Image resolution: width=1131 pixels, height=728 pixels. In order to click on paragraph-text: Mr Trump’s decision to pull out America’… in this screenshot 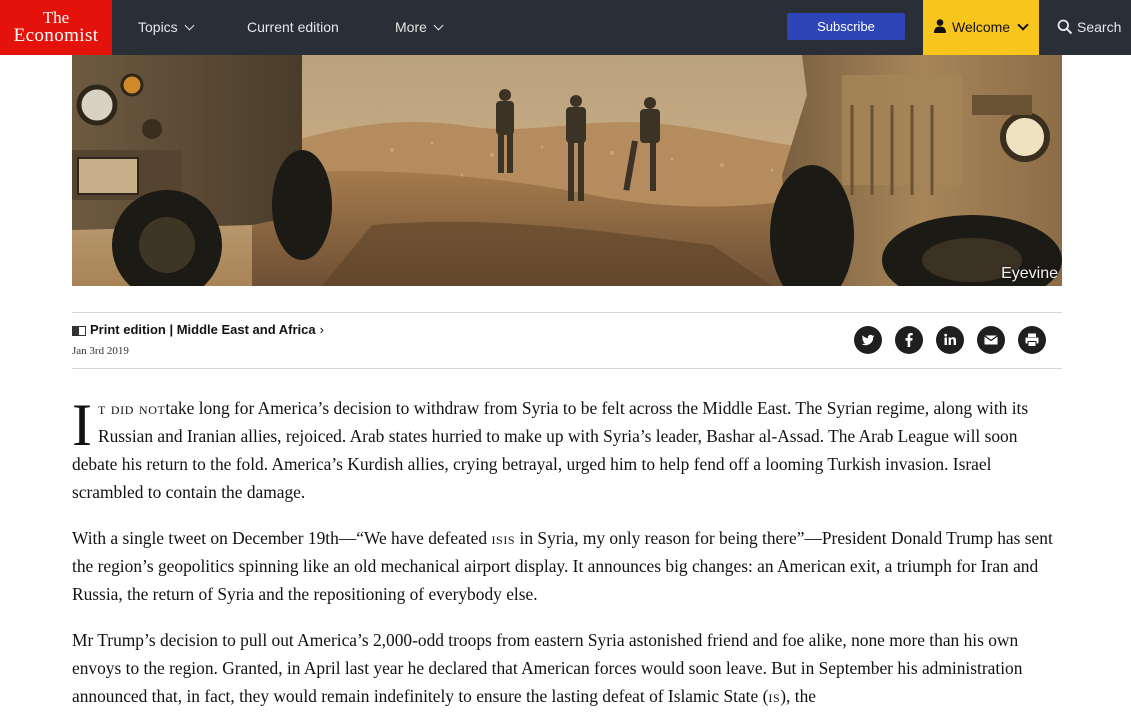, I will do `click(547, 668)`.